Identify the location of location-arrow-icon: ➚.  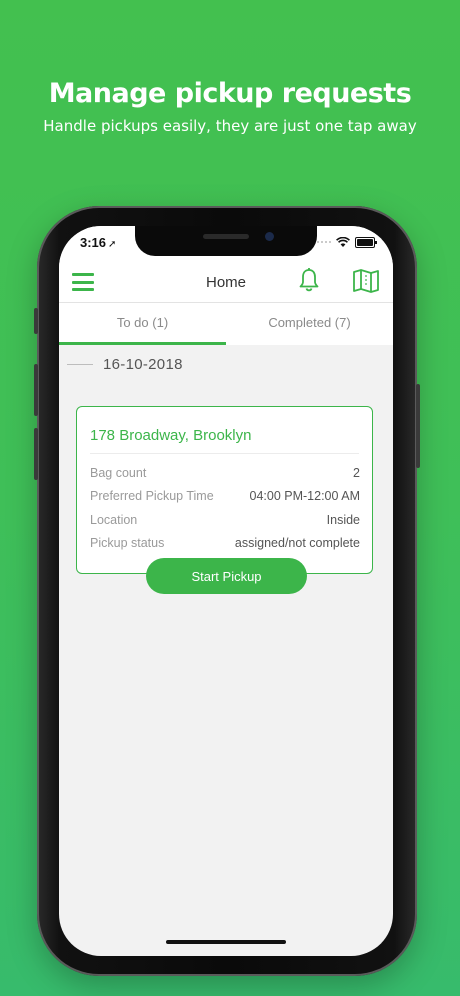
(112, 244).